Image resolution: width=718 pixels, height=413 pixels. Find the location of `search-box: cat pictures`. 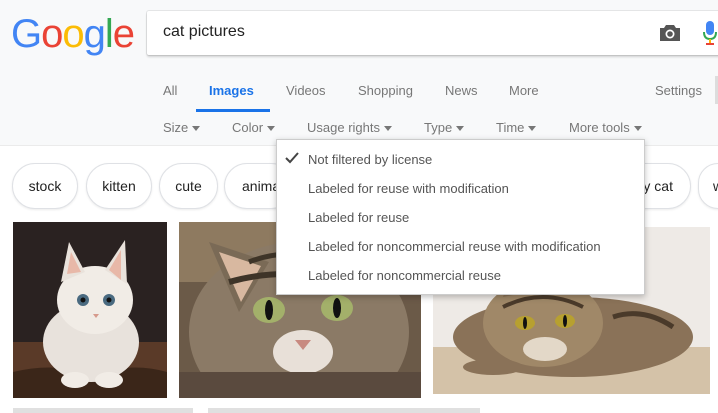

search-box: cat pictures is located at coordinates (432, 33).